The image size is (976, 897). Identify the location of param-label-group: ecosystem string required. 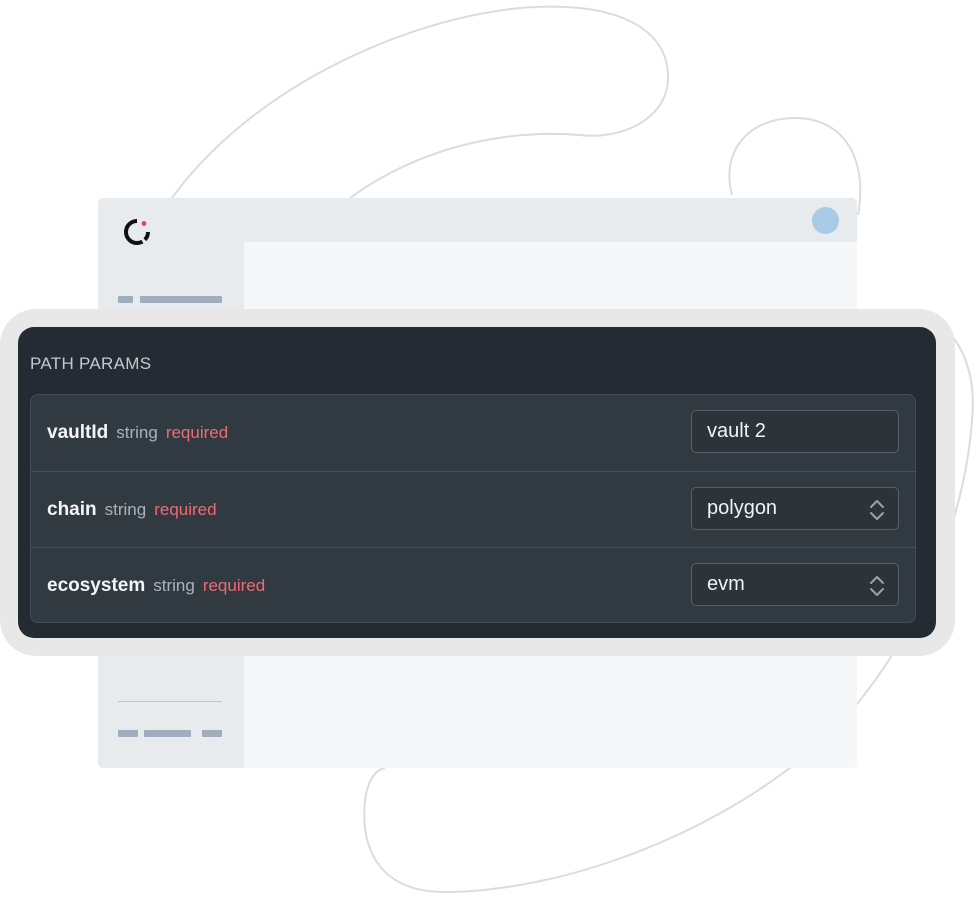
(156, 585).